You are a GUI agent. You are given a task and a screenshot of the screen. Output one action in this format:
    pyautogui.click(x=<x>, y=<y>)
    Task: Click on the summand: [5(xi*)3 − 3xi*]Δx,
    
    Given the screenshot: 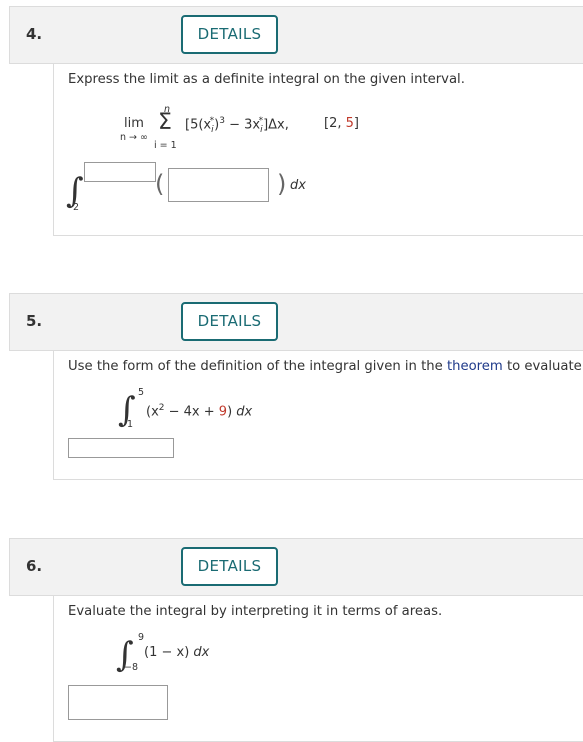 What is the action you would take?
    pyautogui.click(x=237, y=125)
    